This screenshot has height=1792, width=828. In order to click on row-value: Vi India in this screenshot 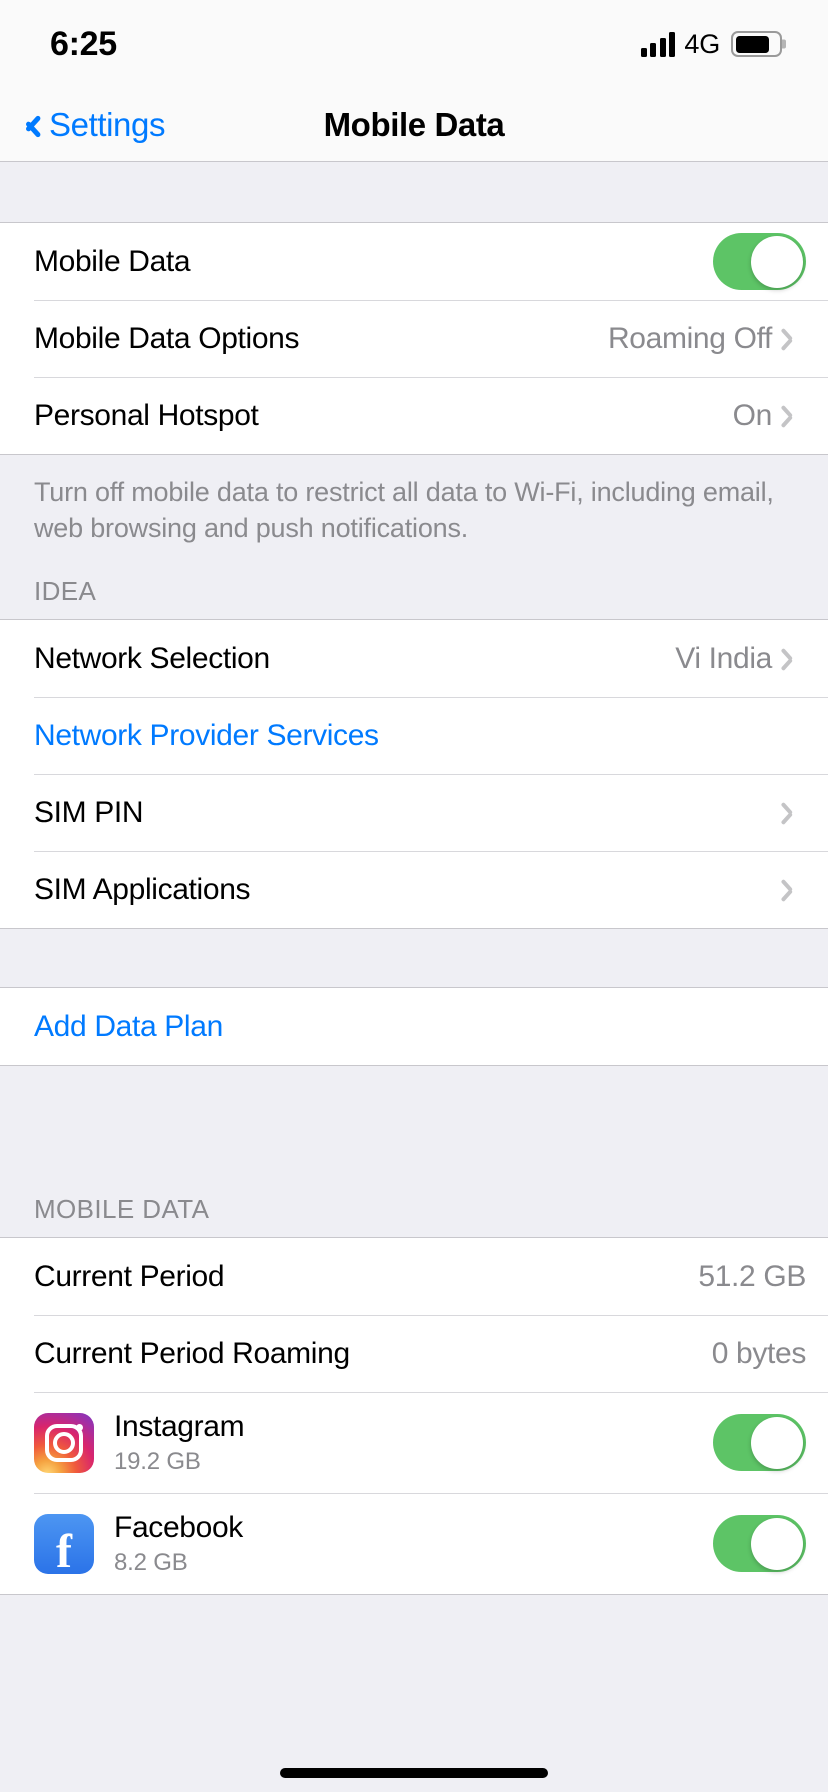, I will do `click(723, 658)`.